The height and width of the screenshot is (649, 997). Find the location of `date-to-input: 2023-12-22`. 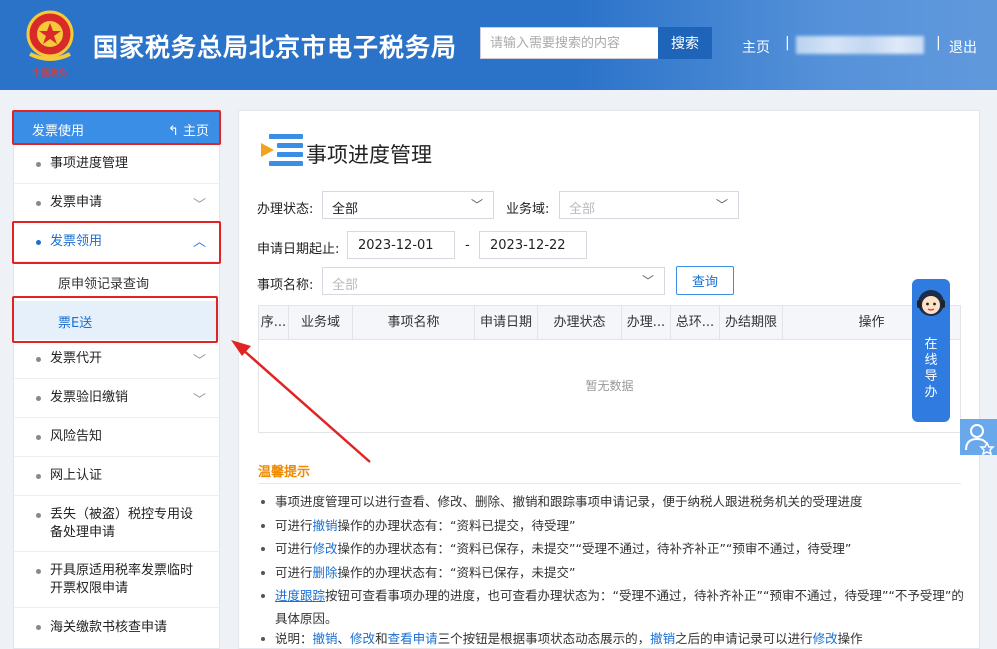

date-to-input: 2023-12-22 is located at coordinates (533, 245).